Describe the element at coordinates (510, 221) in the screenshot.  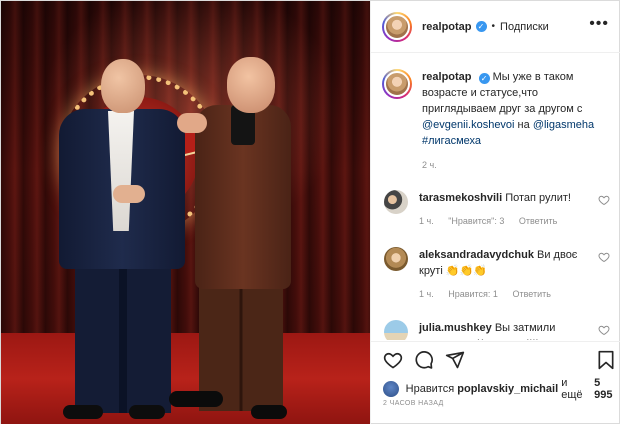
I see `comment-meta: 1 ч. "Нравится": 3 Ответить` at that location.